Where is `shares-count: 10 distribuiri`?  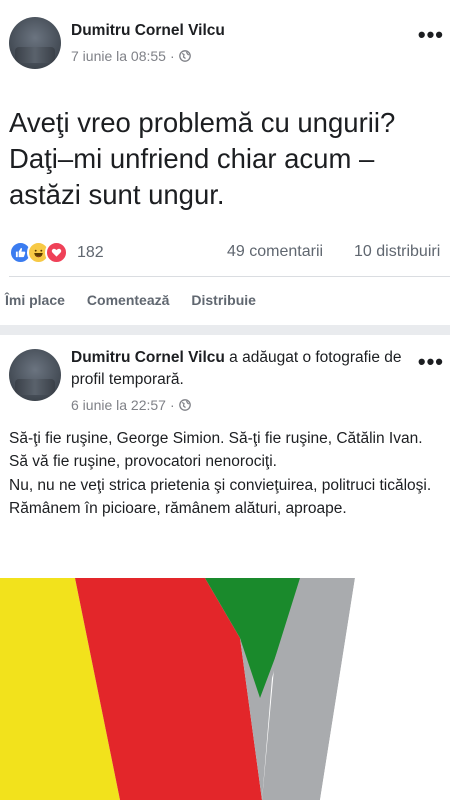
shares-count: 10 distribuiri is located at coordinates (402, 252).